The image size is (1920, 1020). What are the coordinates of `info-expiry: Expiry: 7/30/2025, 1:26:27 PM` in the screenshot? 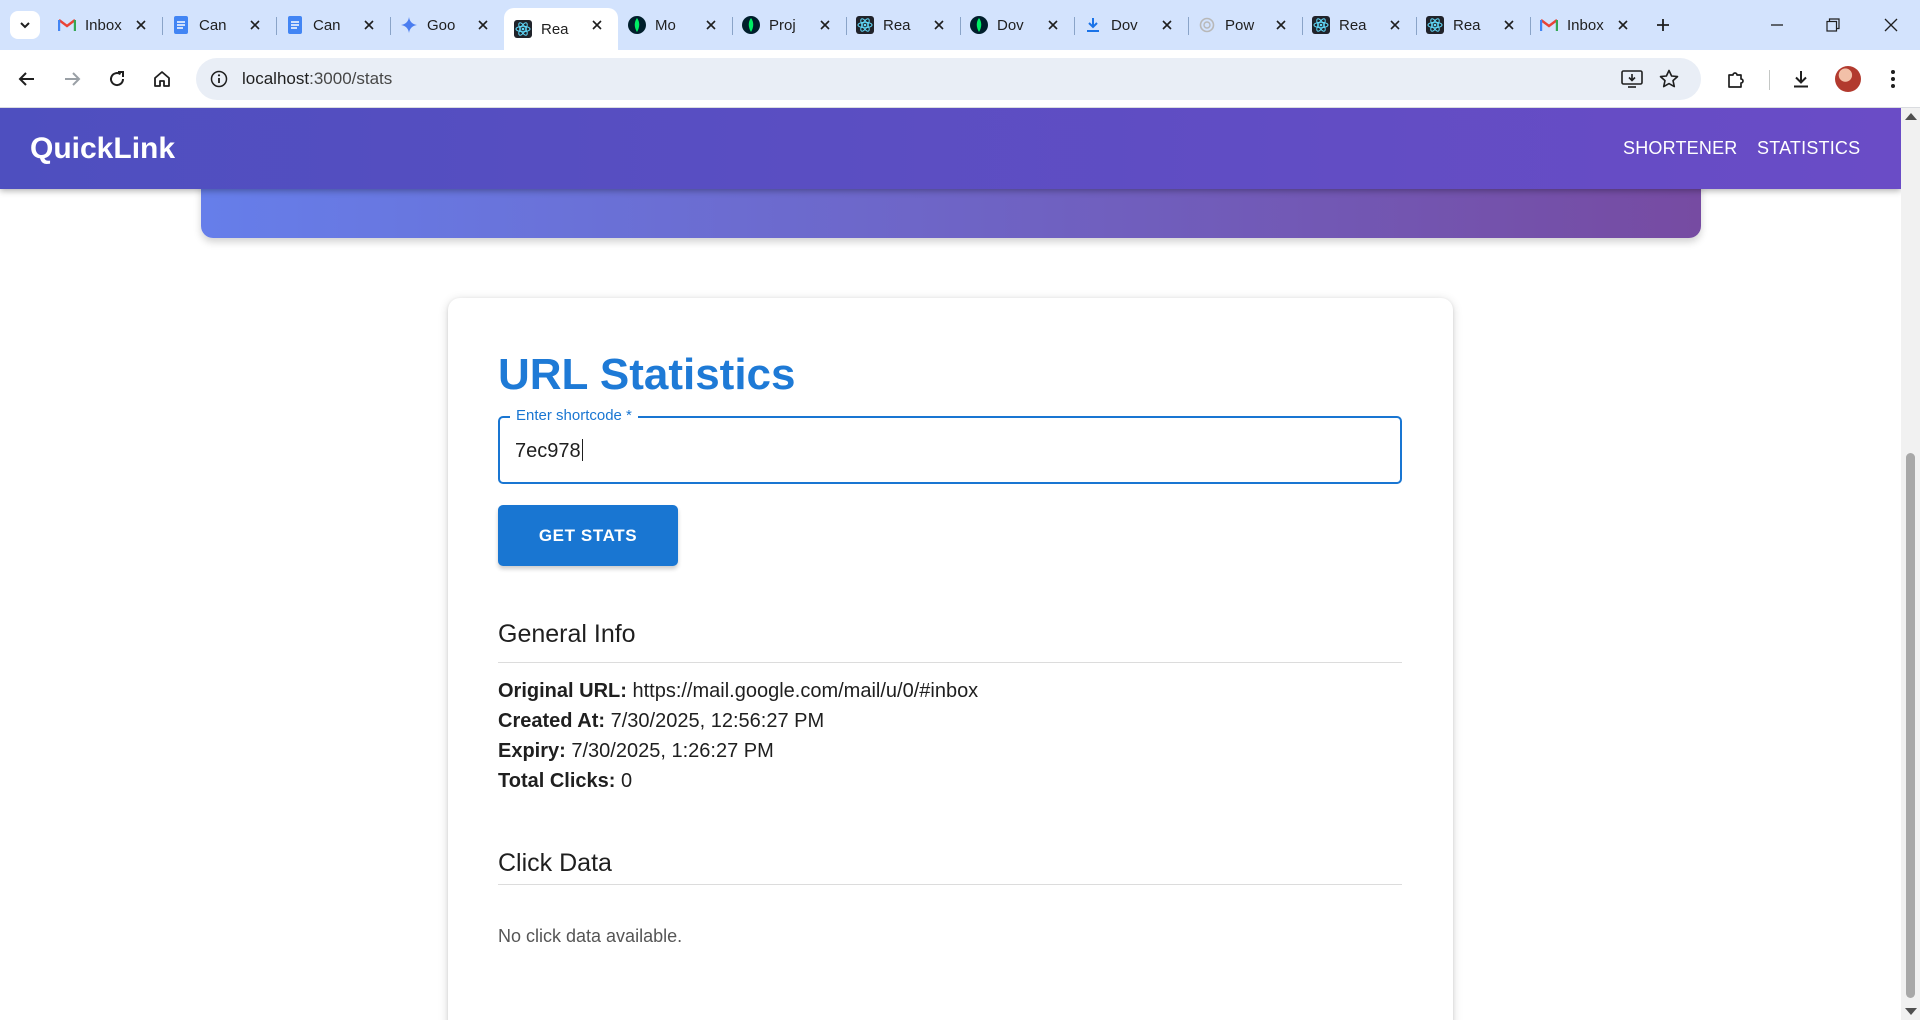 It's located at (738, 751).